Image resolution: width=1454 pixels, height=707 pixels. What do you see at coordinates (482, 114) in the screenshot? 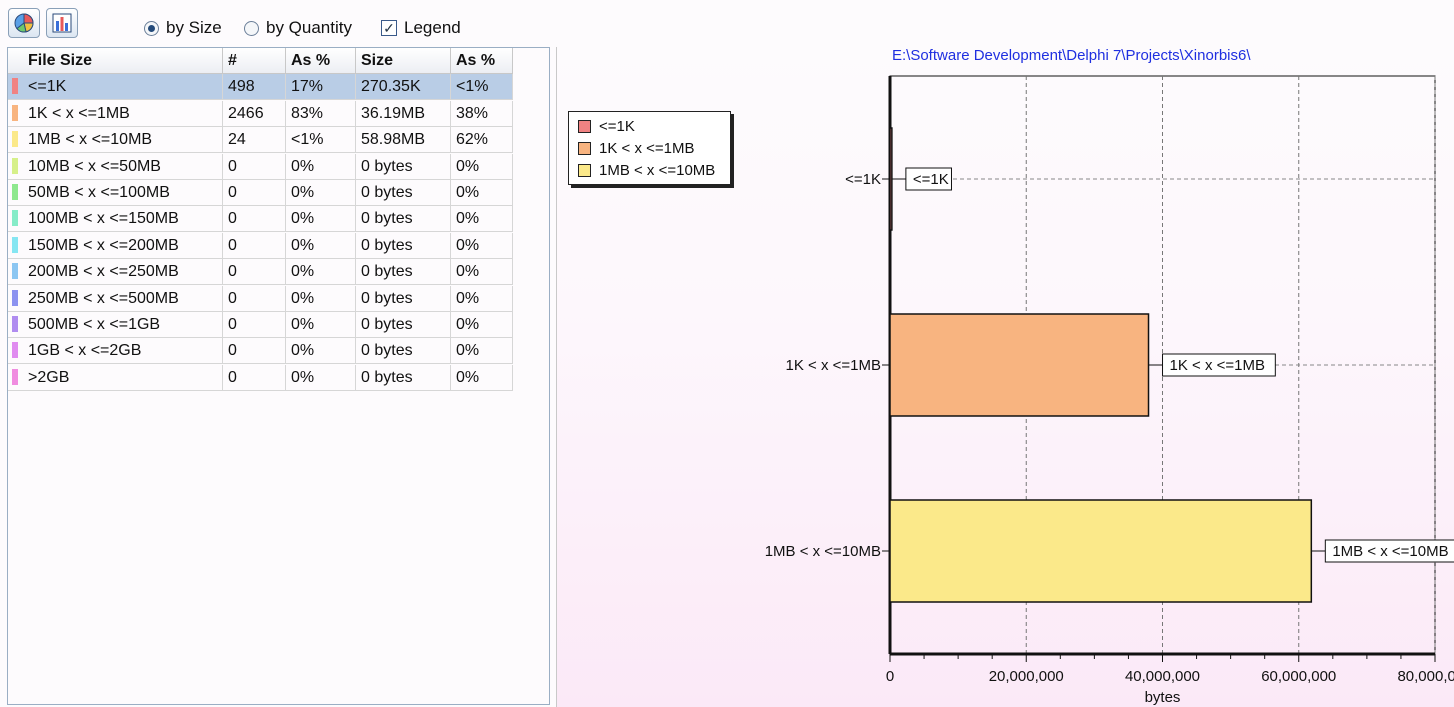
I see `size-pct-cell: 38%` at bounding box center [482, 114].